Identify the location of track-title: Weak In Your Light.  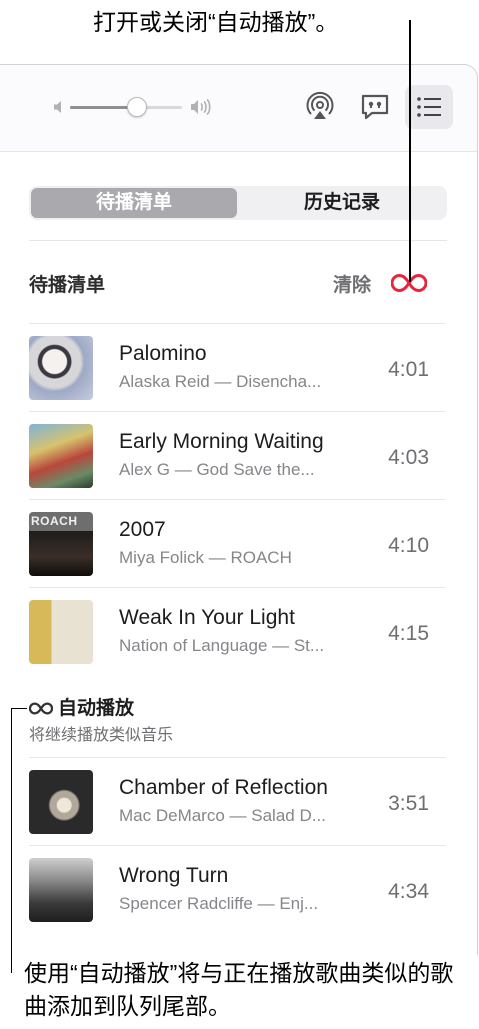
(207, 617).